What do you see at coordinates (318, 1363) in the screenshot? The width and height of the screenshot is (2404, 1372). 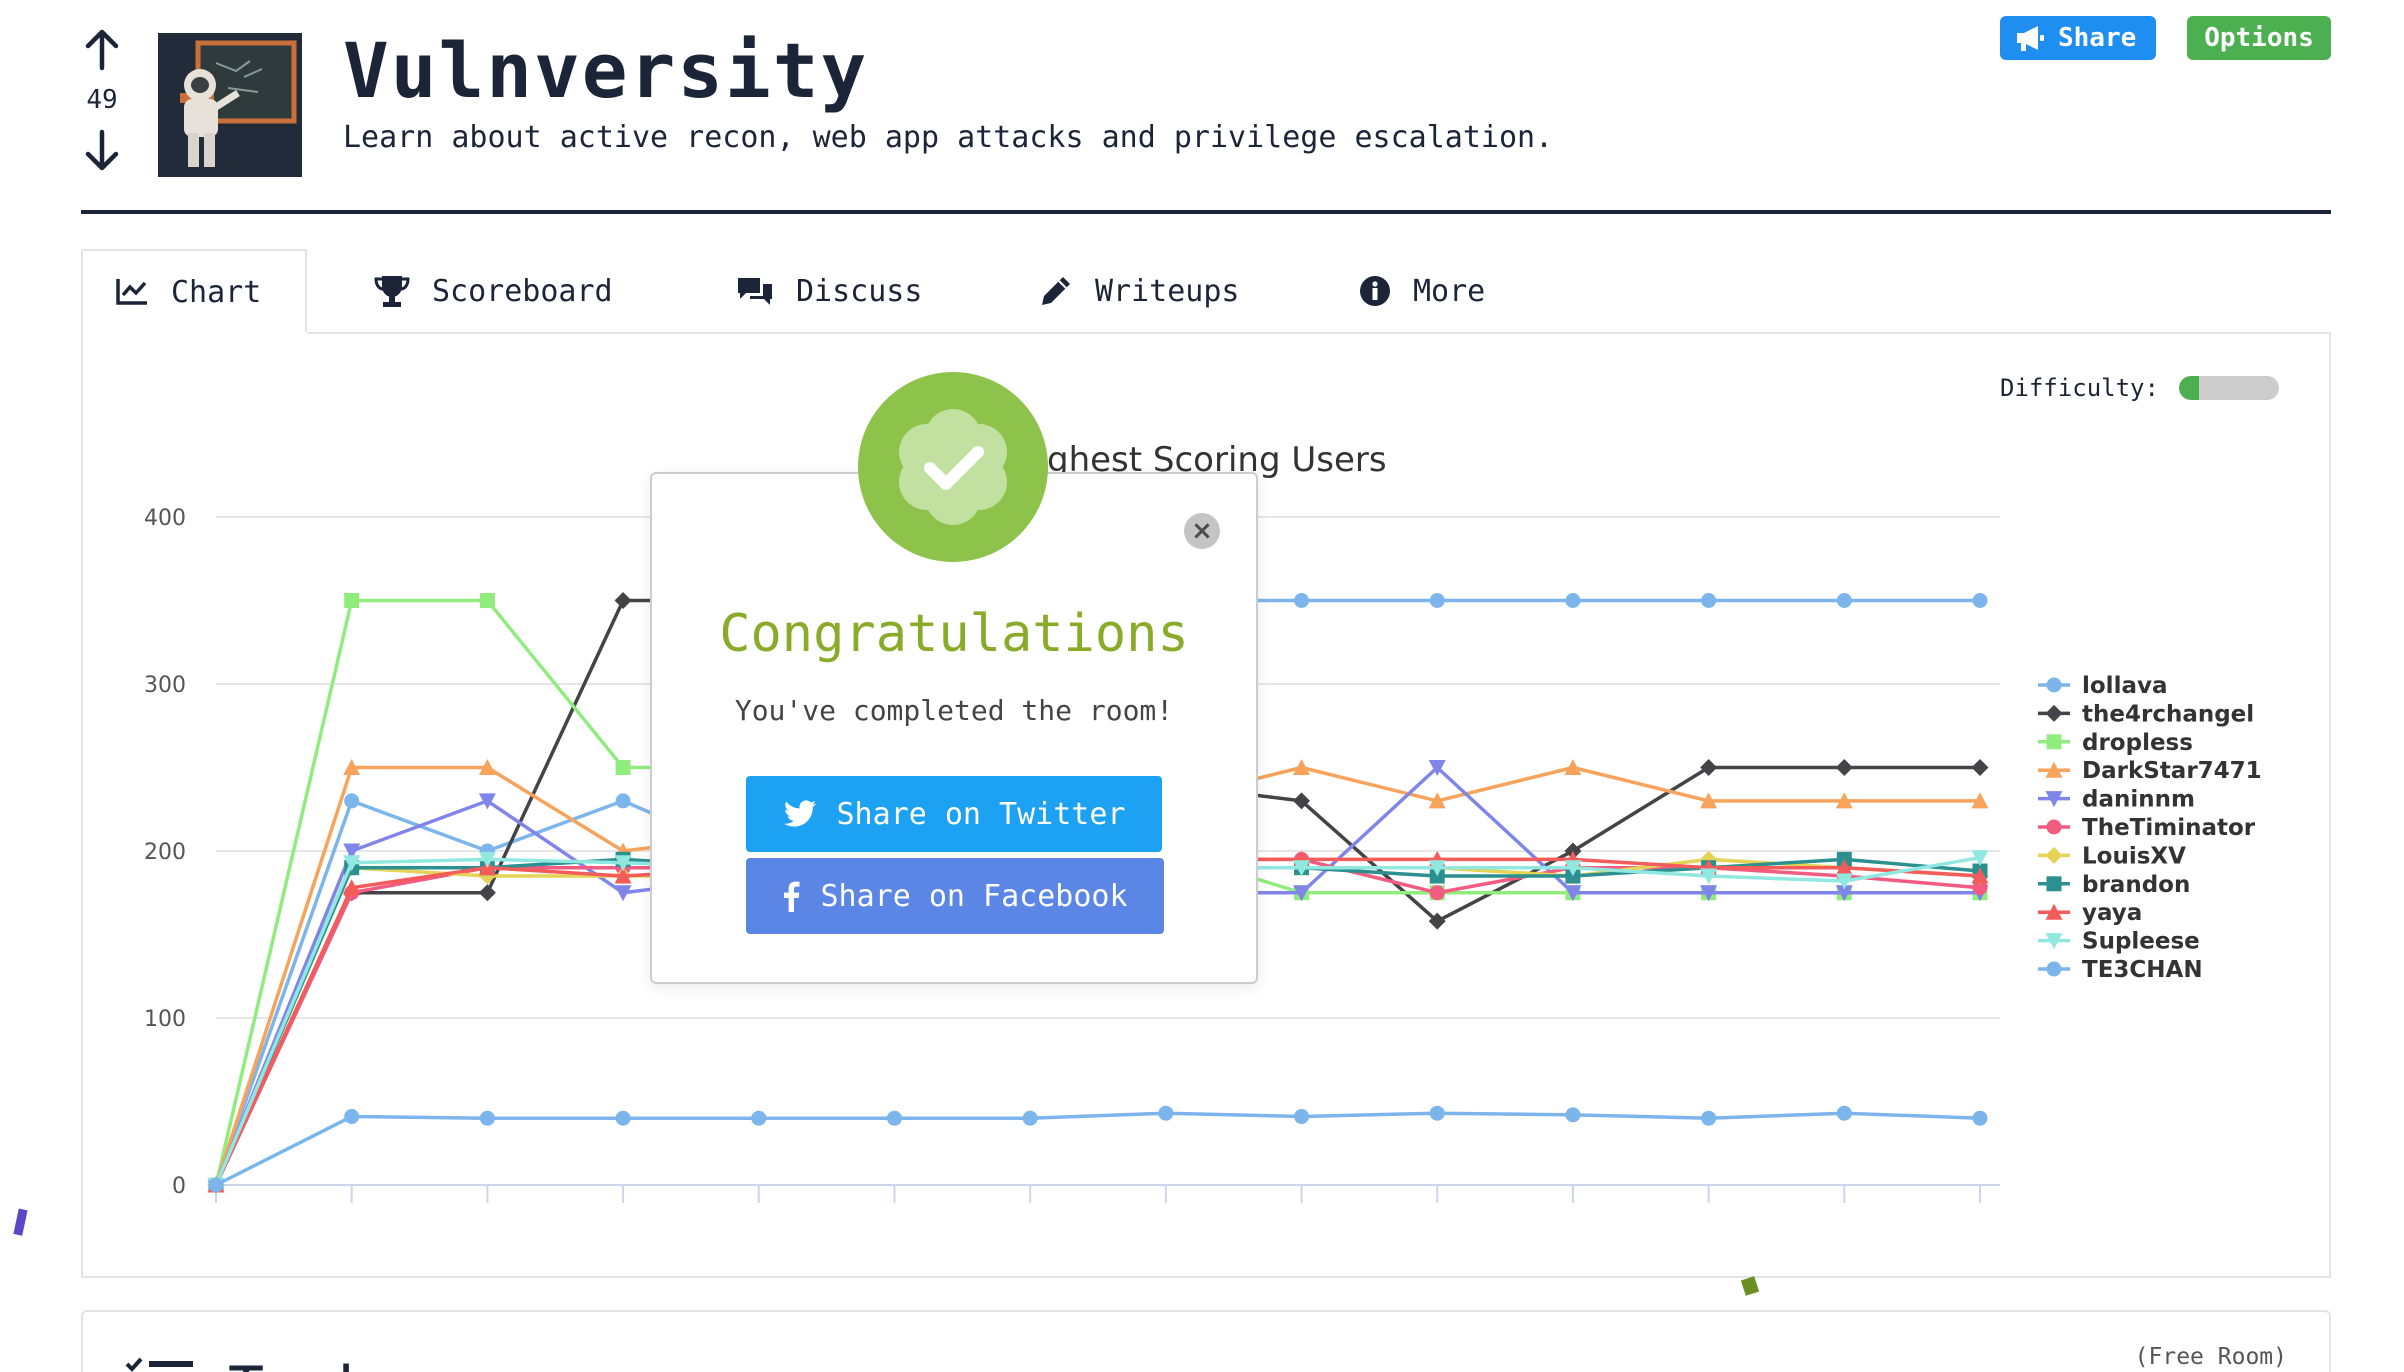 I see `tasks-title: Tasks` at bounding box center [318, 1363].